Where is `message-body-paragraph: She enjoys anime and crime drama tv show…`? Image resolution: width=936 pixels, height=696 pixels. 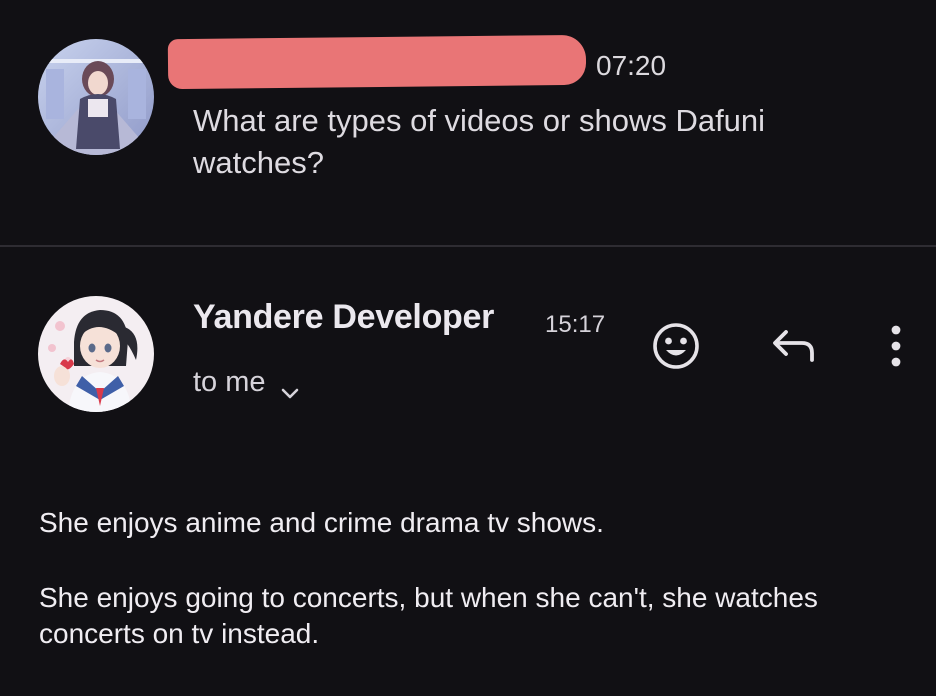
message-body-paragraph: She enjoys anime and crime drama tv show… is located at coordinates (321, 522).